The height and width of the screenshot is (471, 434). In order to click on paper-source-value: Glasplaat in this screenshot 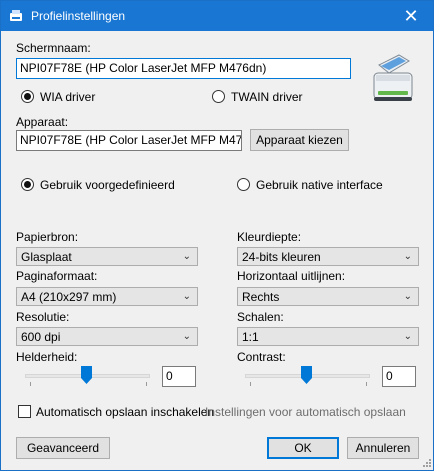, I will do `click(46, 257)`.